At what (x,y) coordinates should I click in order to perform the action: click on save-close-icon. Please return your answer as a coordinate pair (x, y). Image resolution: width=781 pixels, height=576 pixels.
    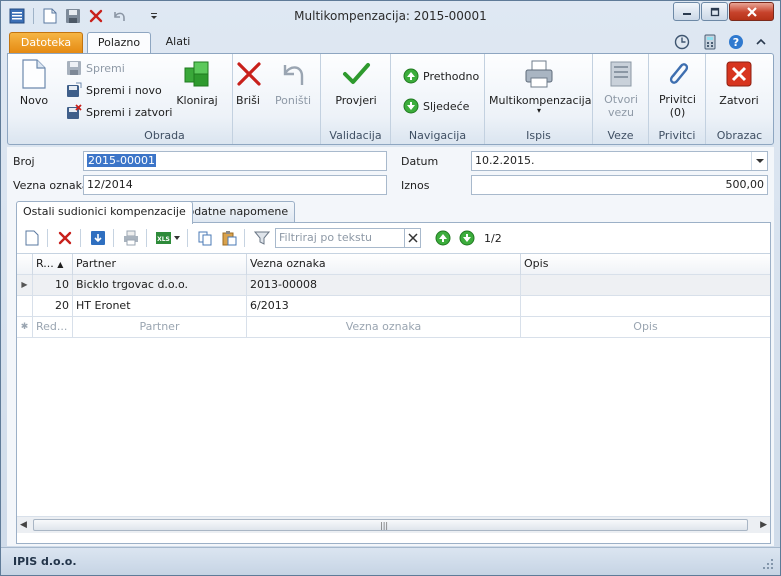
    Looking at the image, I should click on (74, 112).